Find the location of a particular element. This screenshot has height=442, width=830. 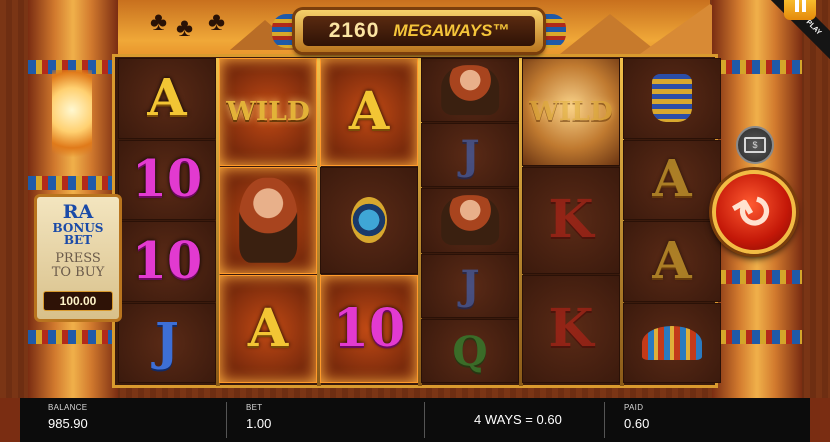

cash-button: $ is located at coordinates (755, 145).